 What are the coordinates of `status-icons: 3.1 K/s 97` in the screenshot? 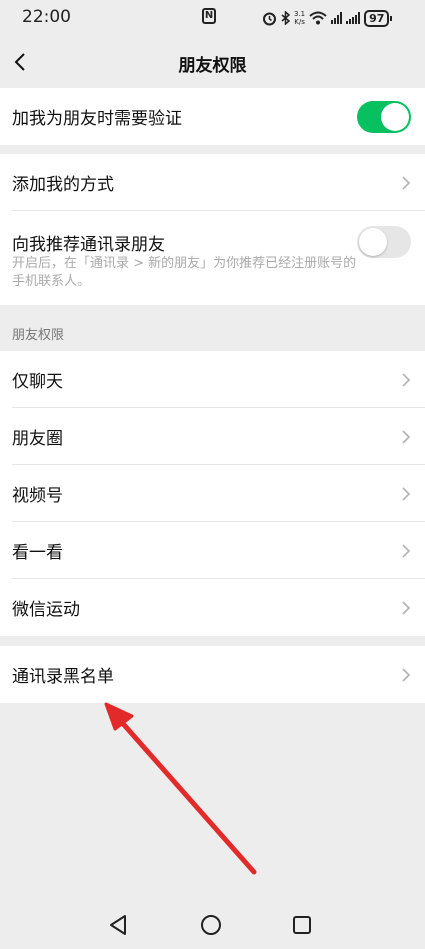 It's located at (327, 18).